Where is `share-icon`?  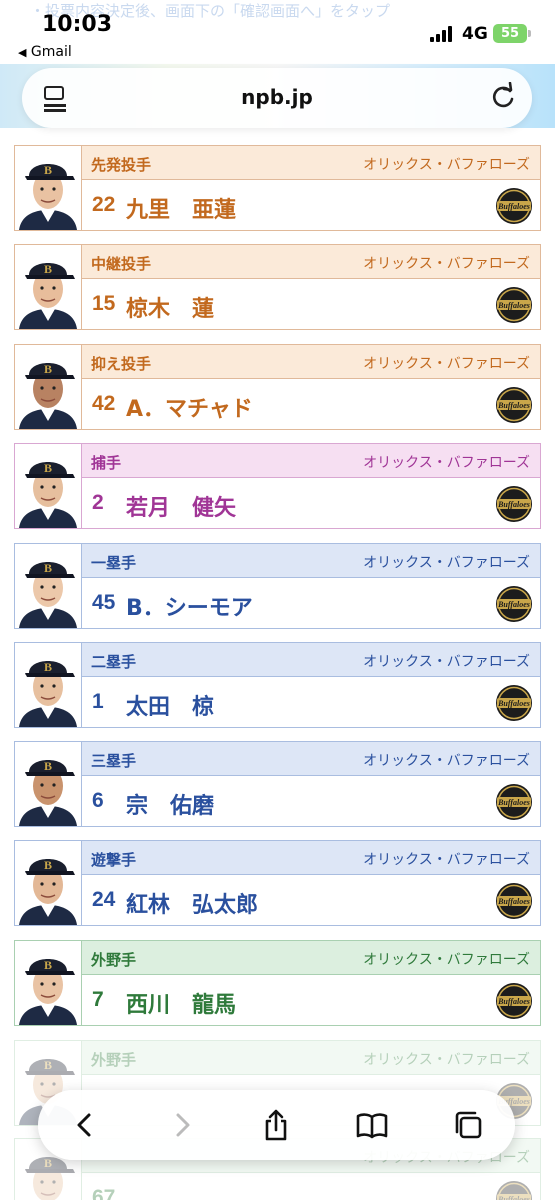 share-icon is located at coordinates (276, 1125).